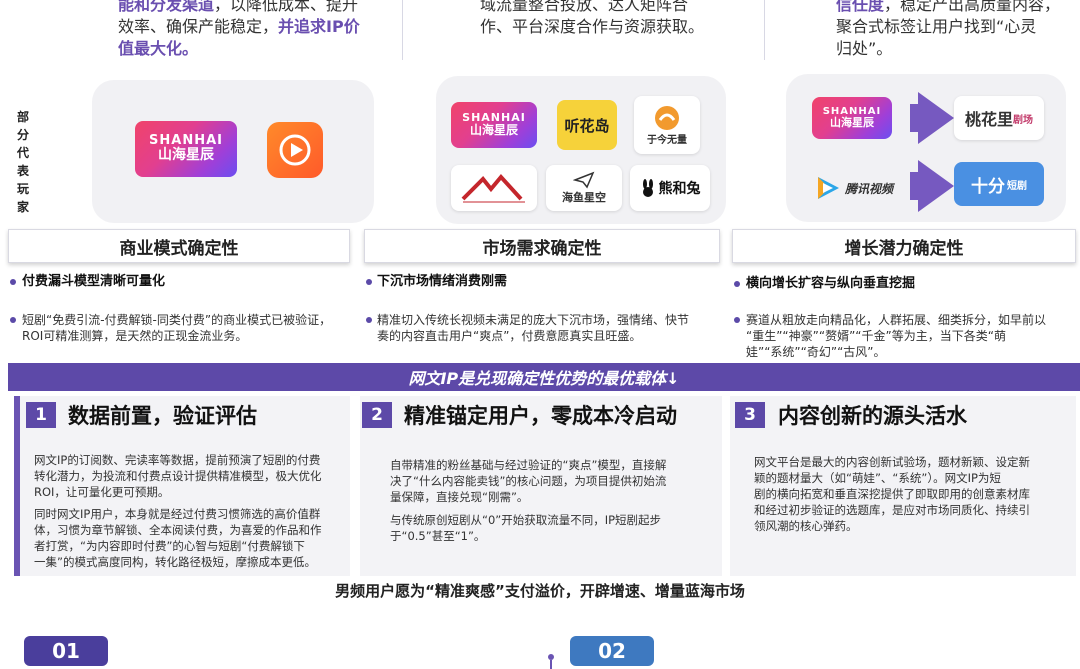 The image size is (1080, 669). What do you see at coordinates (936, 118) in the screenshot?
I see `arrow-right-icon` at bounding box center [936, 118].